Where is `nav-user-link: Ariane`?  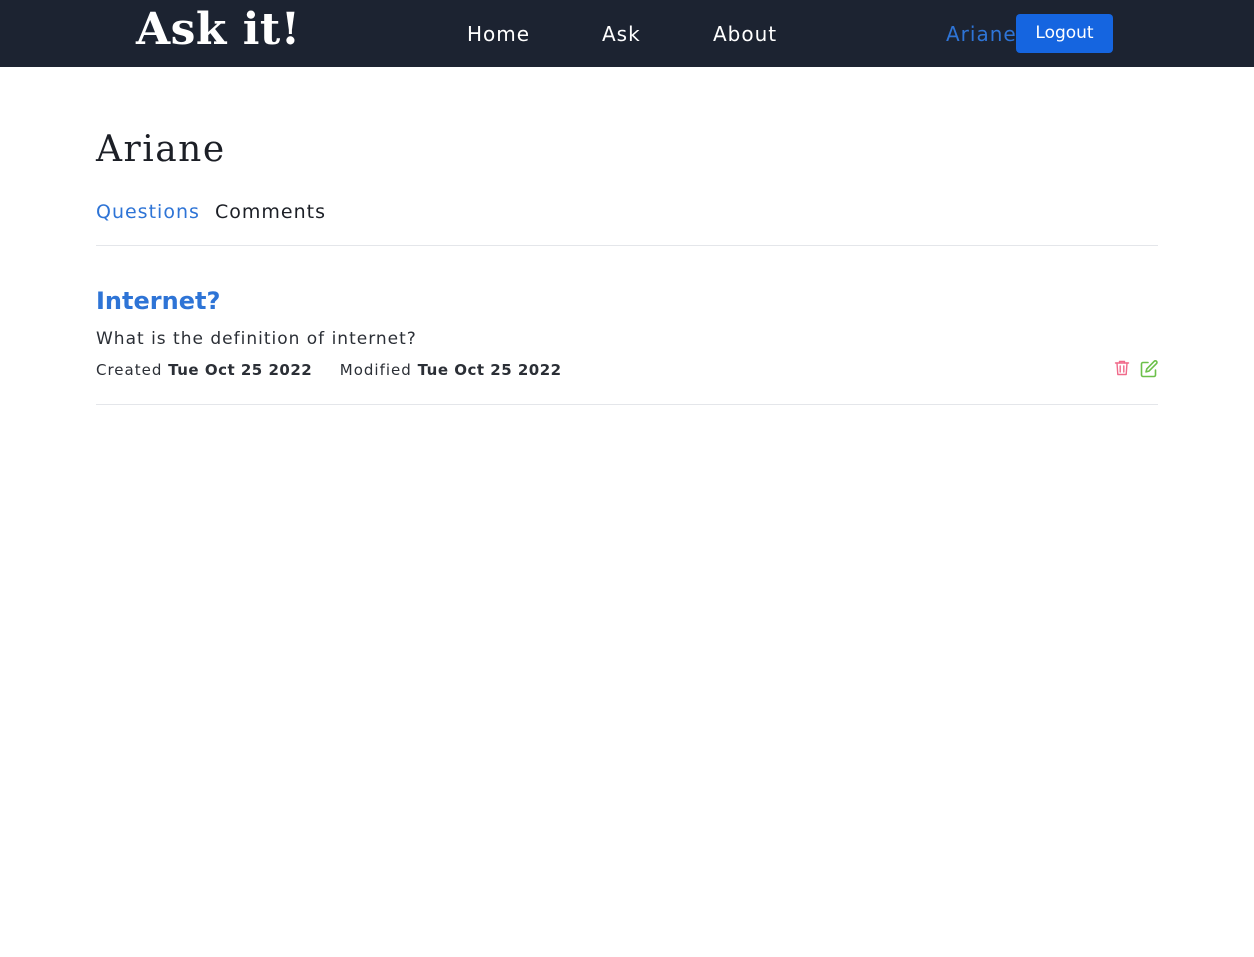
nav-user-link: Ariane is located at coordinates (981, 34).